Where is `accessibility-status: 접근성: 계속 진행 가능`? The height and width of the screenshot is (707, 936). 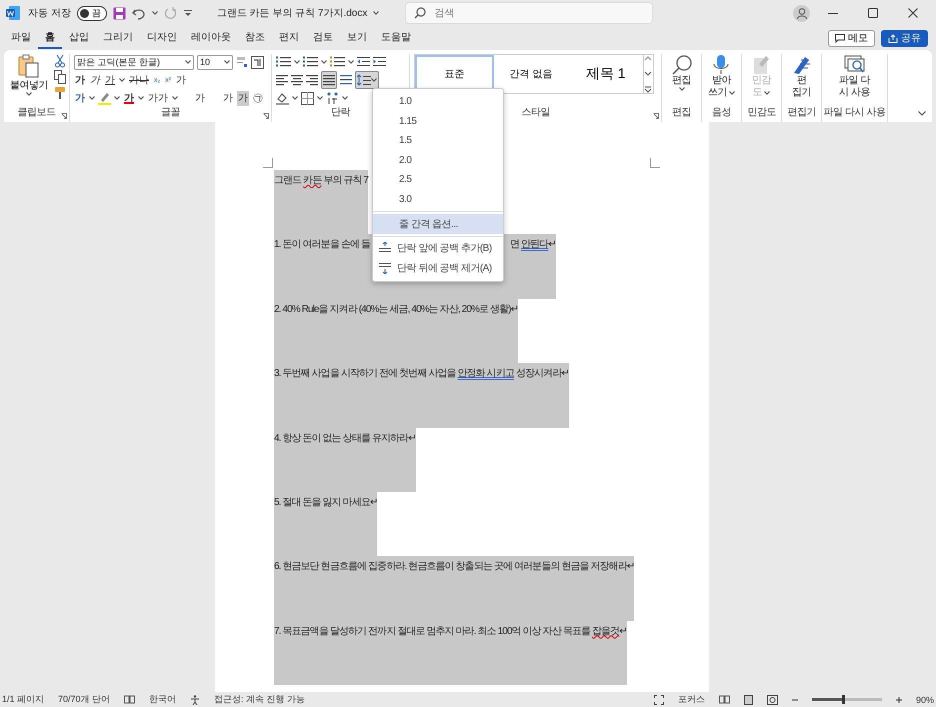
accessibility-status: 접근성: 계속 진행 가능 is located at coordinates (260, 699).